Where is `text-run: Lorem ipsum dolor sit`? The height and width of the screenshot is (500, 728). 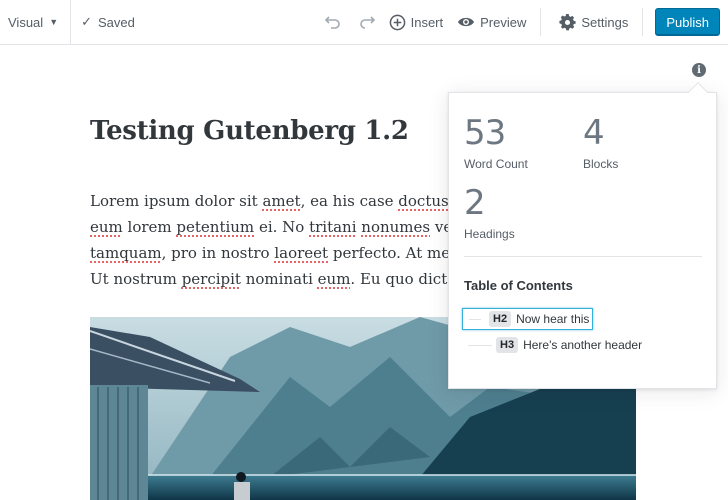 text-run: Lorem ipsum dolor sit is located at coordinates (176, 201).